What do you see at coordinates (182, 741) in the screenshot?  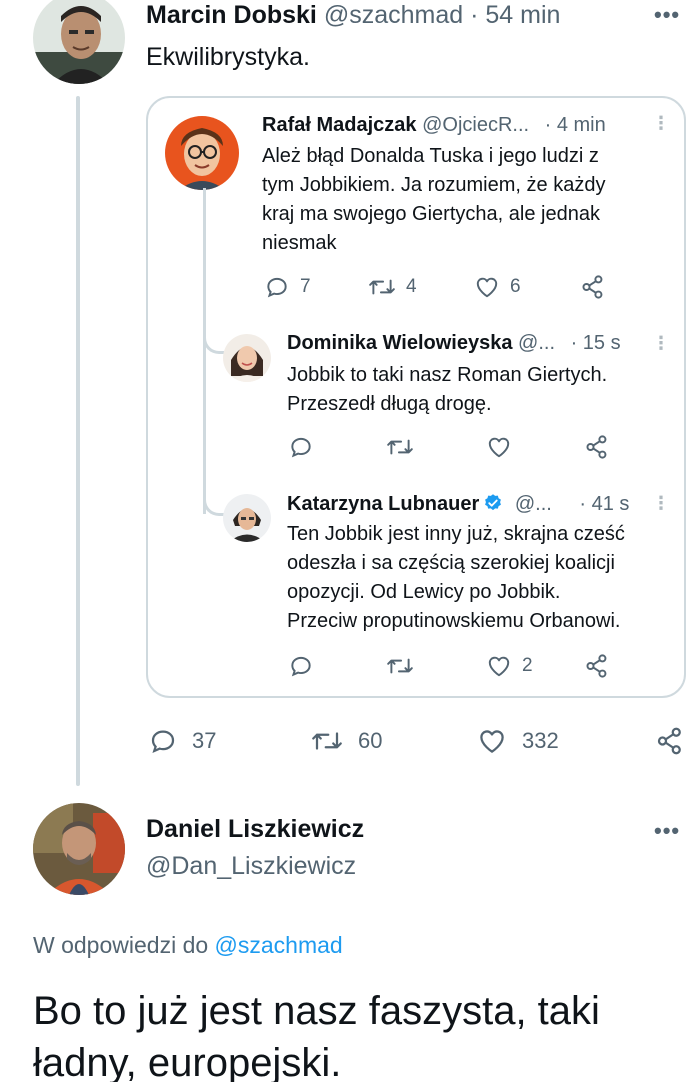 I see `main-reply-button: 37` at bounding box center [182, 741].